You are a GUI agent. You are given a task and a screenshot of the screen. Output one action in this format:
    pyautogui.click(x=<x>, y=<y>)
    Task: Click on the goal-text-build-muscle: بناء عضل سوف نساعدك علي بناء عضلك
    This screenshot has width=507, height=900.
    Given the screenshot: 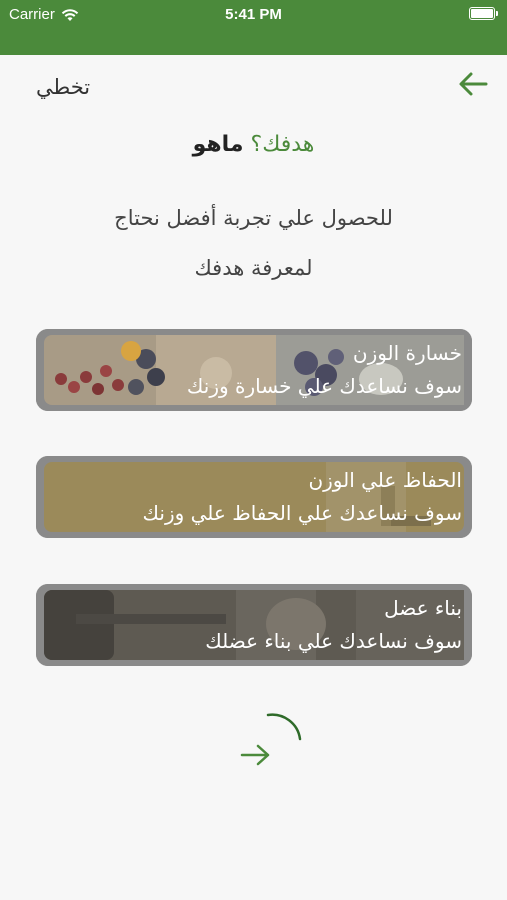 What is the action you would take?
    pyautogui.click(x=254, y=625)
    